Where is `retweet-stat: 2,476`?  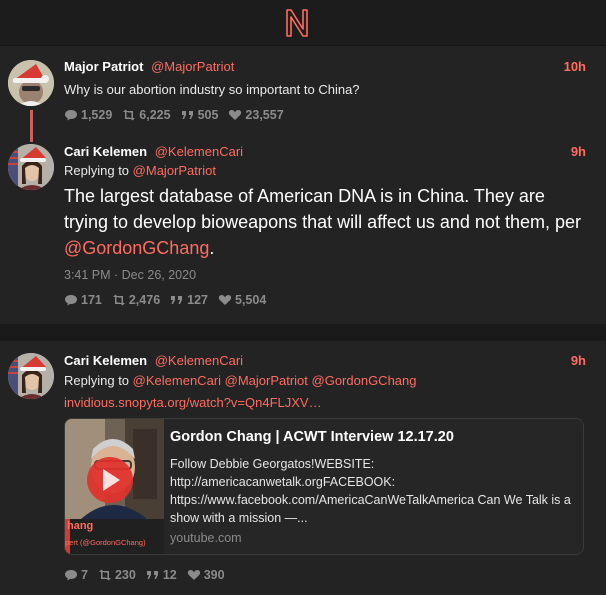 retweet-stat: 2,476 is located at coordinates (136, 300).